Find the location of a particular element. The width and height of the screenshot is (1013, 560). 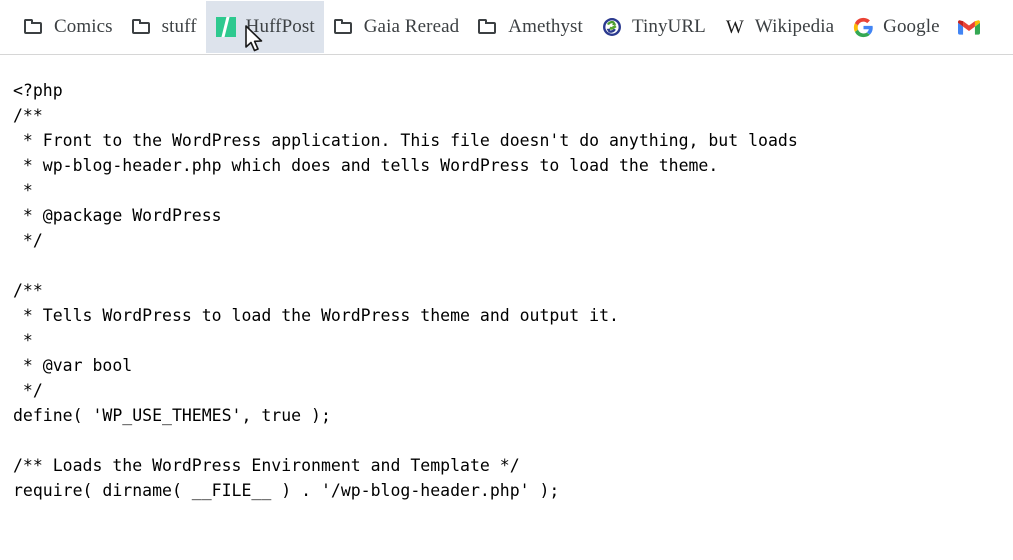

bookmark-label: Google is located at coordinates (911, 26).